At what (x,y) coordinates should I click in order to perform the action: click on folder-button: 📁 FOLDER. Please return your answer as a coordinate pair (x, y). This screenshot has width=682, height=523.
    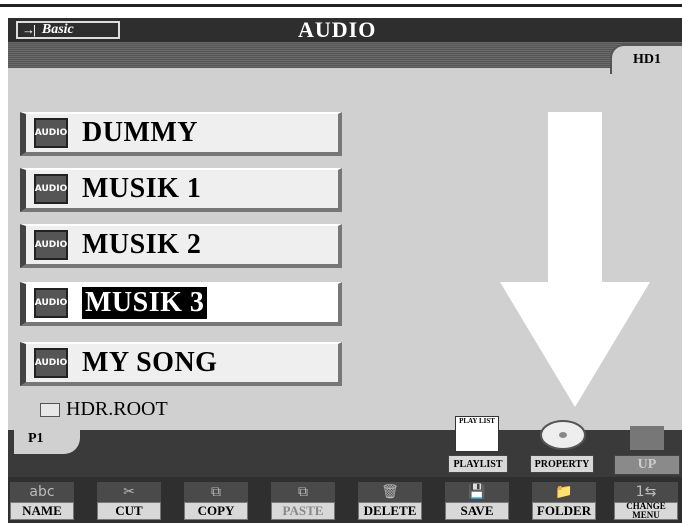
    Looking at the image, I should click on (564, 501).